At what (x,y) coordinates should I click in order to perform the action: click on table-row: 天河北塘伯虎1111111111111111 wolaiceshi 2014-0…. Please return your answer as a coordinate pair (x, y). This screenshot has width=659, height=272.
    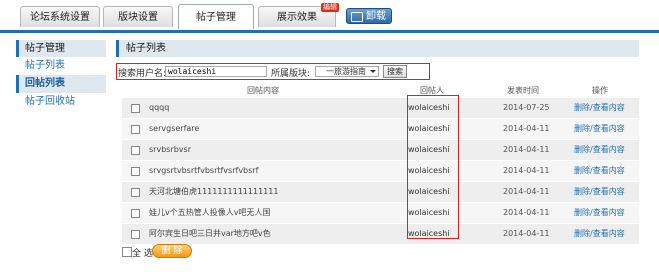
    Looking at the image, I should click on (380, 192).